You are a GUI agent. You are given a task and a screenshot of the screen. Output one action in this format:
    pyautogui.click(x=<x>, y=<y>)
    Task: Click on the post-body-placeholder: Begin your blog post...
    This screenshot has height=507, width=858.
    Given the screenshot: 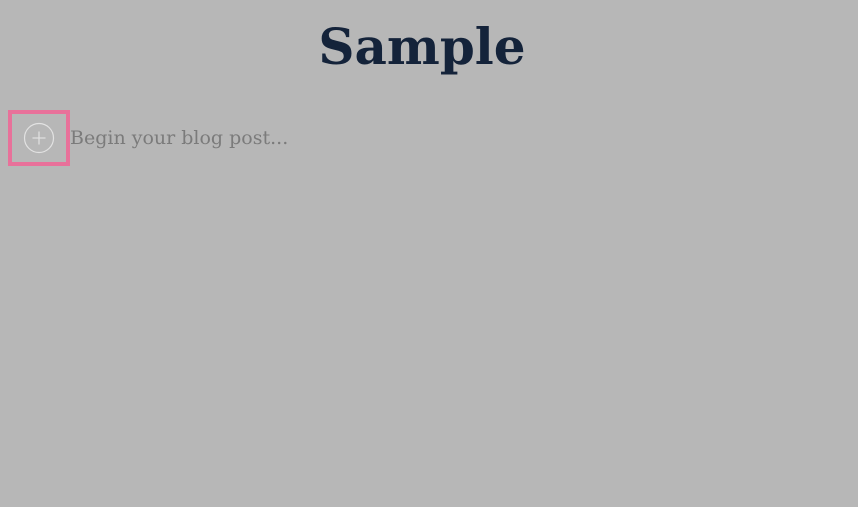 What is the action you would take?
    pyautogui.click(x=179, y=138)
    